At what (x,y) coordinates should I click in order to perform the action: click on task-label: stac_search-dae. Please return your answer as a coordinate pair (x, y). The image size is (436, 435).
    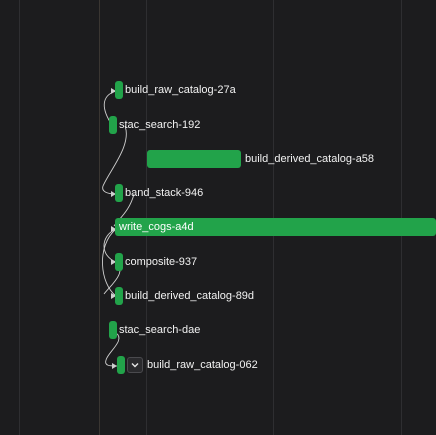
    Looking at the image, I should click on (160, 330).